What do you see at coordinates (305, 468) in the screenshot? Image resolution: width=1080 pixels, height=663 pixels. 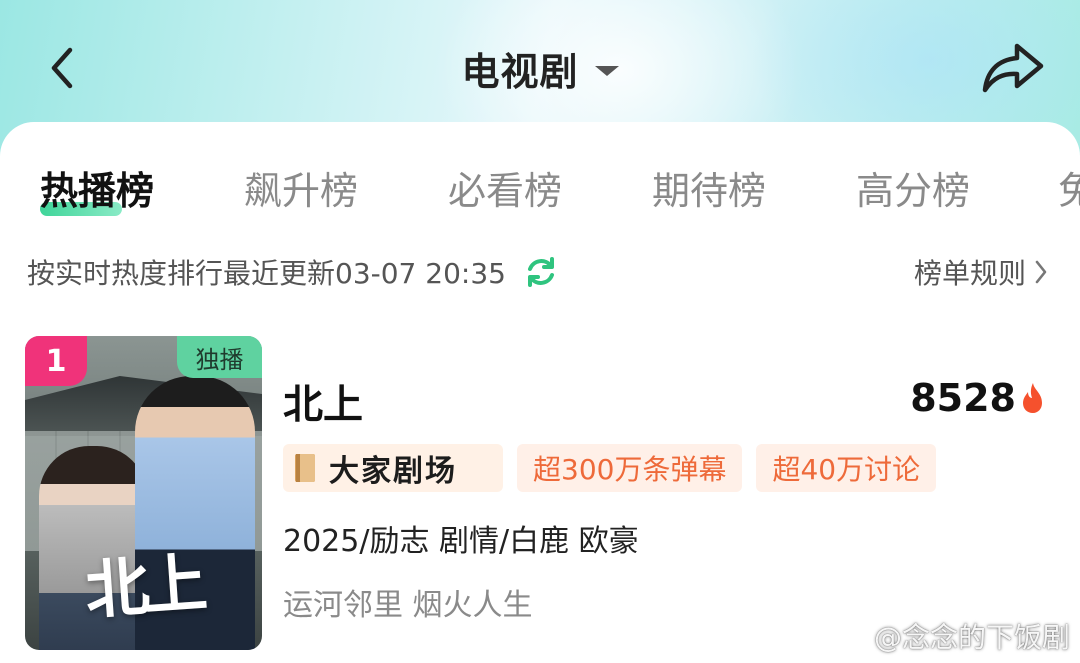 I see `book-icon` at bounding box center [305, 468].